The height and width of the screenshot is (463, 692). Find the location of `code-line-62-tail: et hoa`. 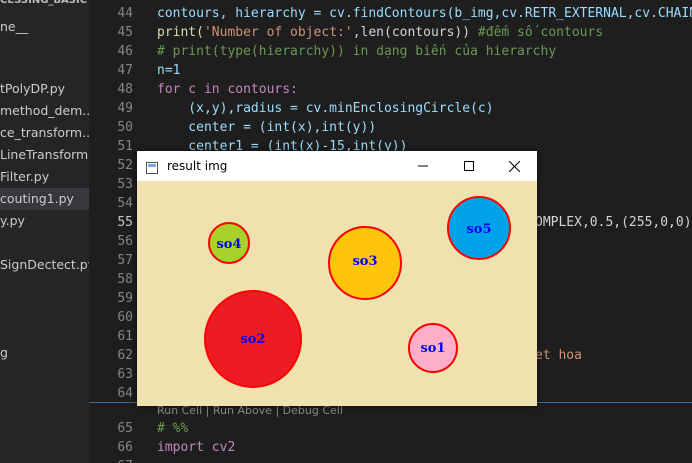

code-line-62-tail: et hoa is located at coordinates (558, 355).